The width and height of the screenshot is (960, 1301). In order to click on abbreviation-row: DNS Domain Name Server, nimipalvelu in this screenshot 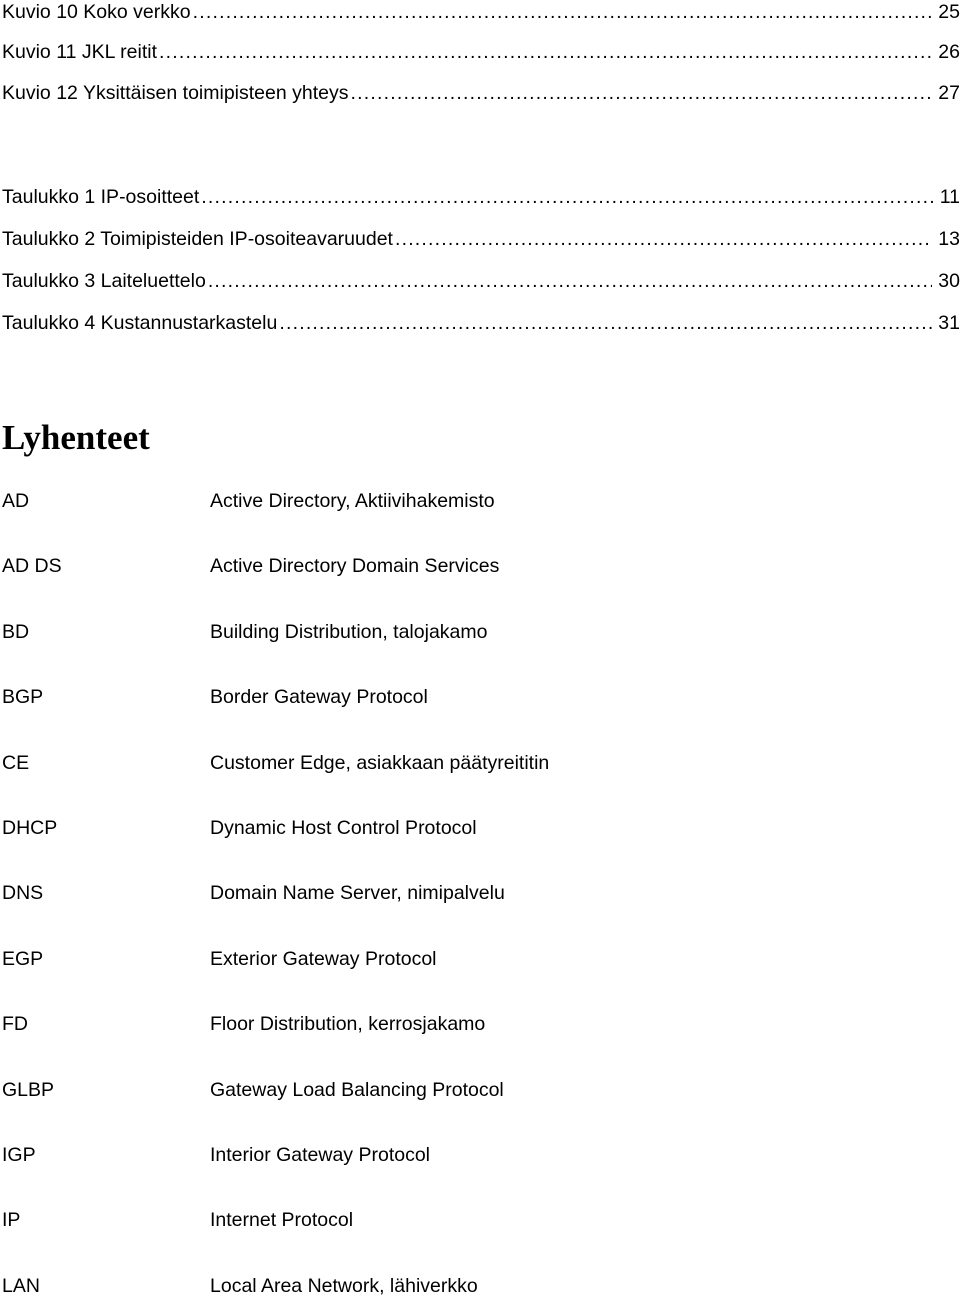, I will do `click(477, 893)`.